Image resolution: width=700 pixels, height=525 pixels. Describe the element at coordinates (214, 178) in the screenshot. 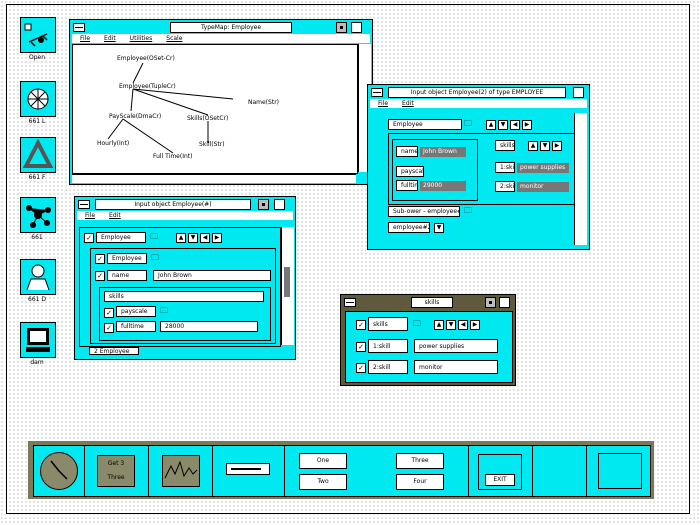

I see `horizontal-scrollbar` at that location.